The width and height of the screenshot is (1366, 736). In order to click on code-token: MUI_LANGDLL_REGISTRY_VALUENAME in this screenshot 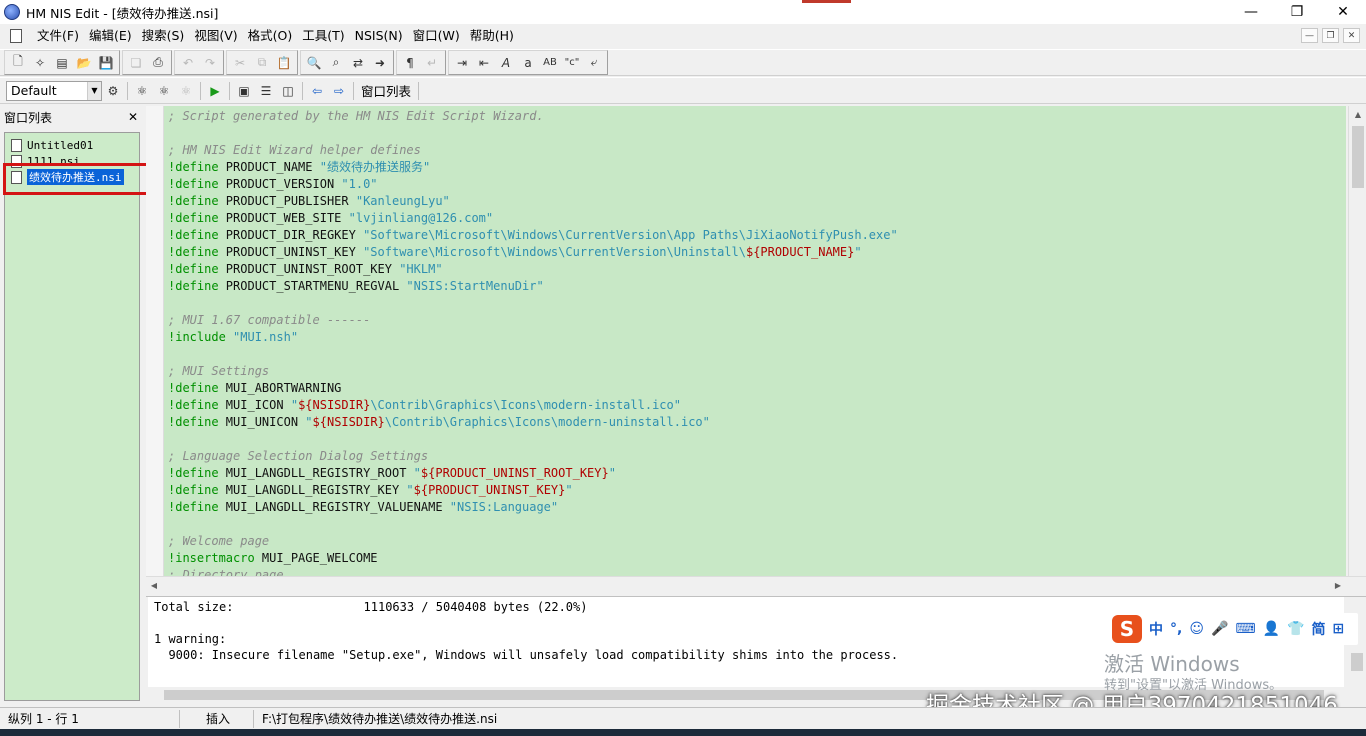, I will do `click(334, 507)`.